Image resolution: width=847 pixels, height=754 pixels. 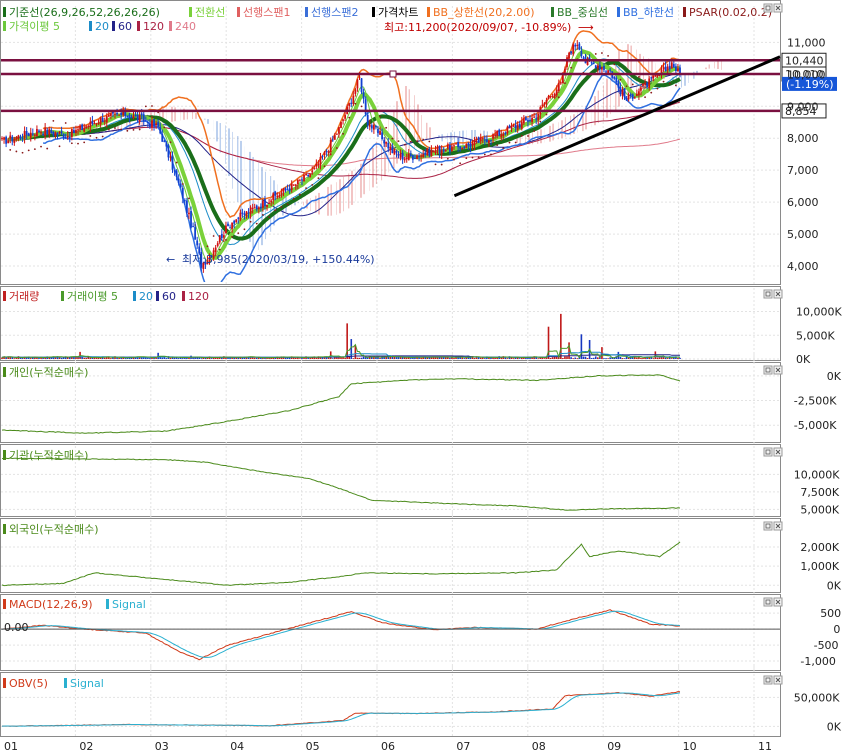 What do you see at coordinates (803, 202) in the screenshot?
I see `price-tick-label: 6,000` at bounding box center [803, 202].